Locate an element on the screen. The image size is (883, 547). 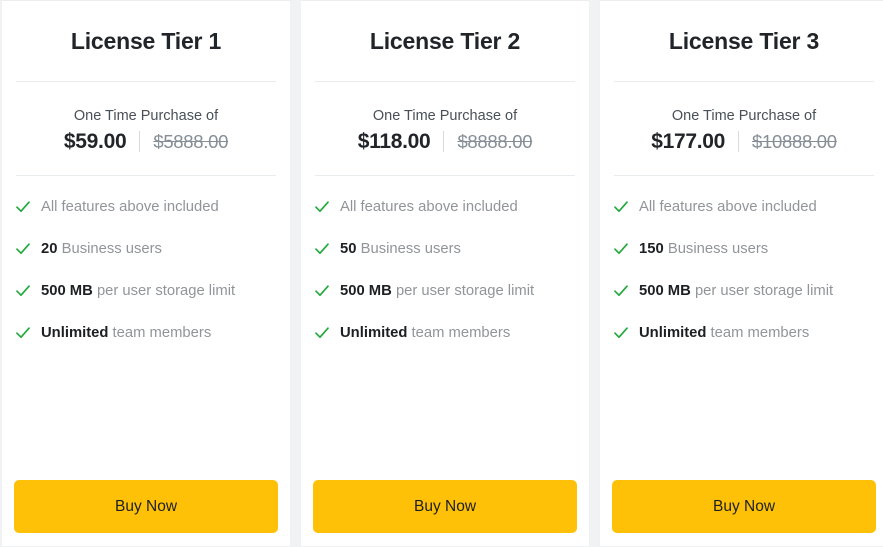
original-price: $10888.00 is located at coordinates (794, 141).